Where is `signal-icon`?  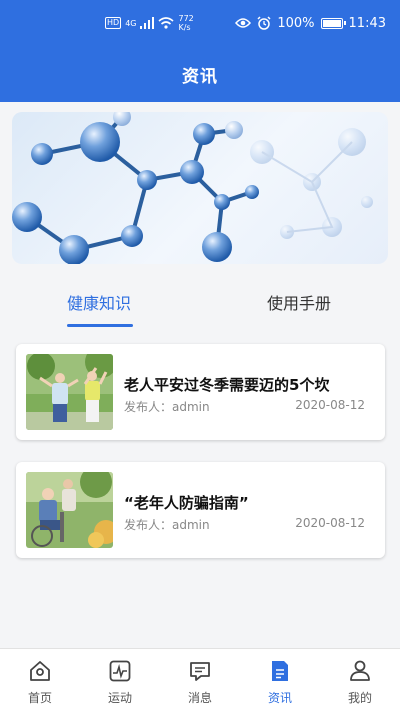
signal-icon is located at coordinates (147, 23).